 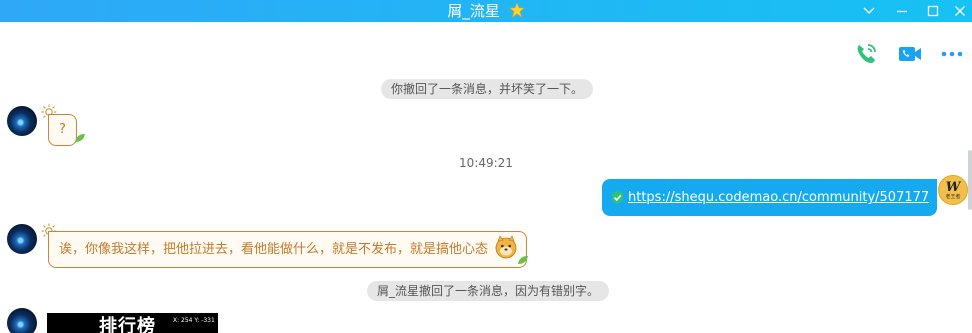 What do you see at coordinates (127, 324) in the screenshot?
I see `image-title: 排行榜` at bounding box center [127, 324].